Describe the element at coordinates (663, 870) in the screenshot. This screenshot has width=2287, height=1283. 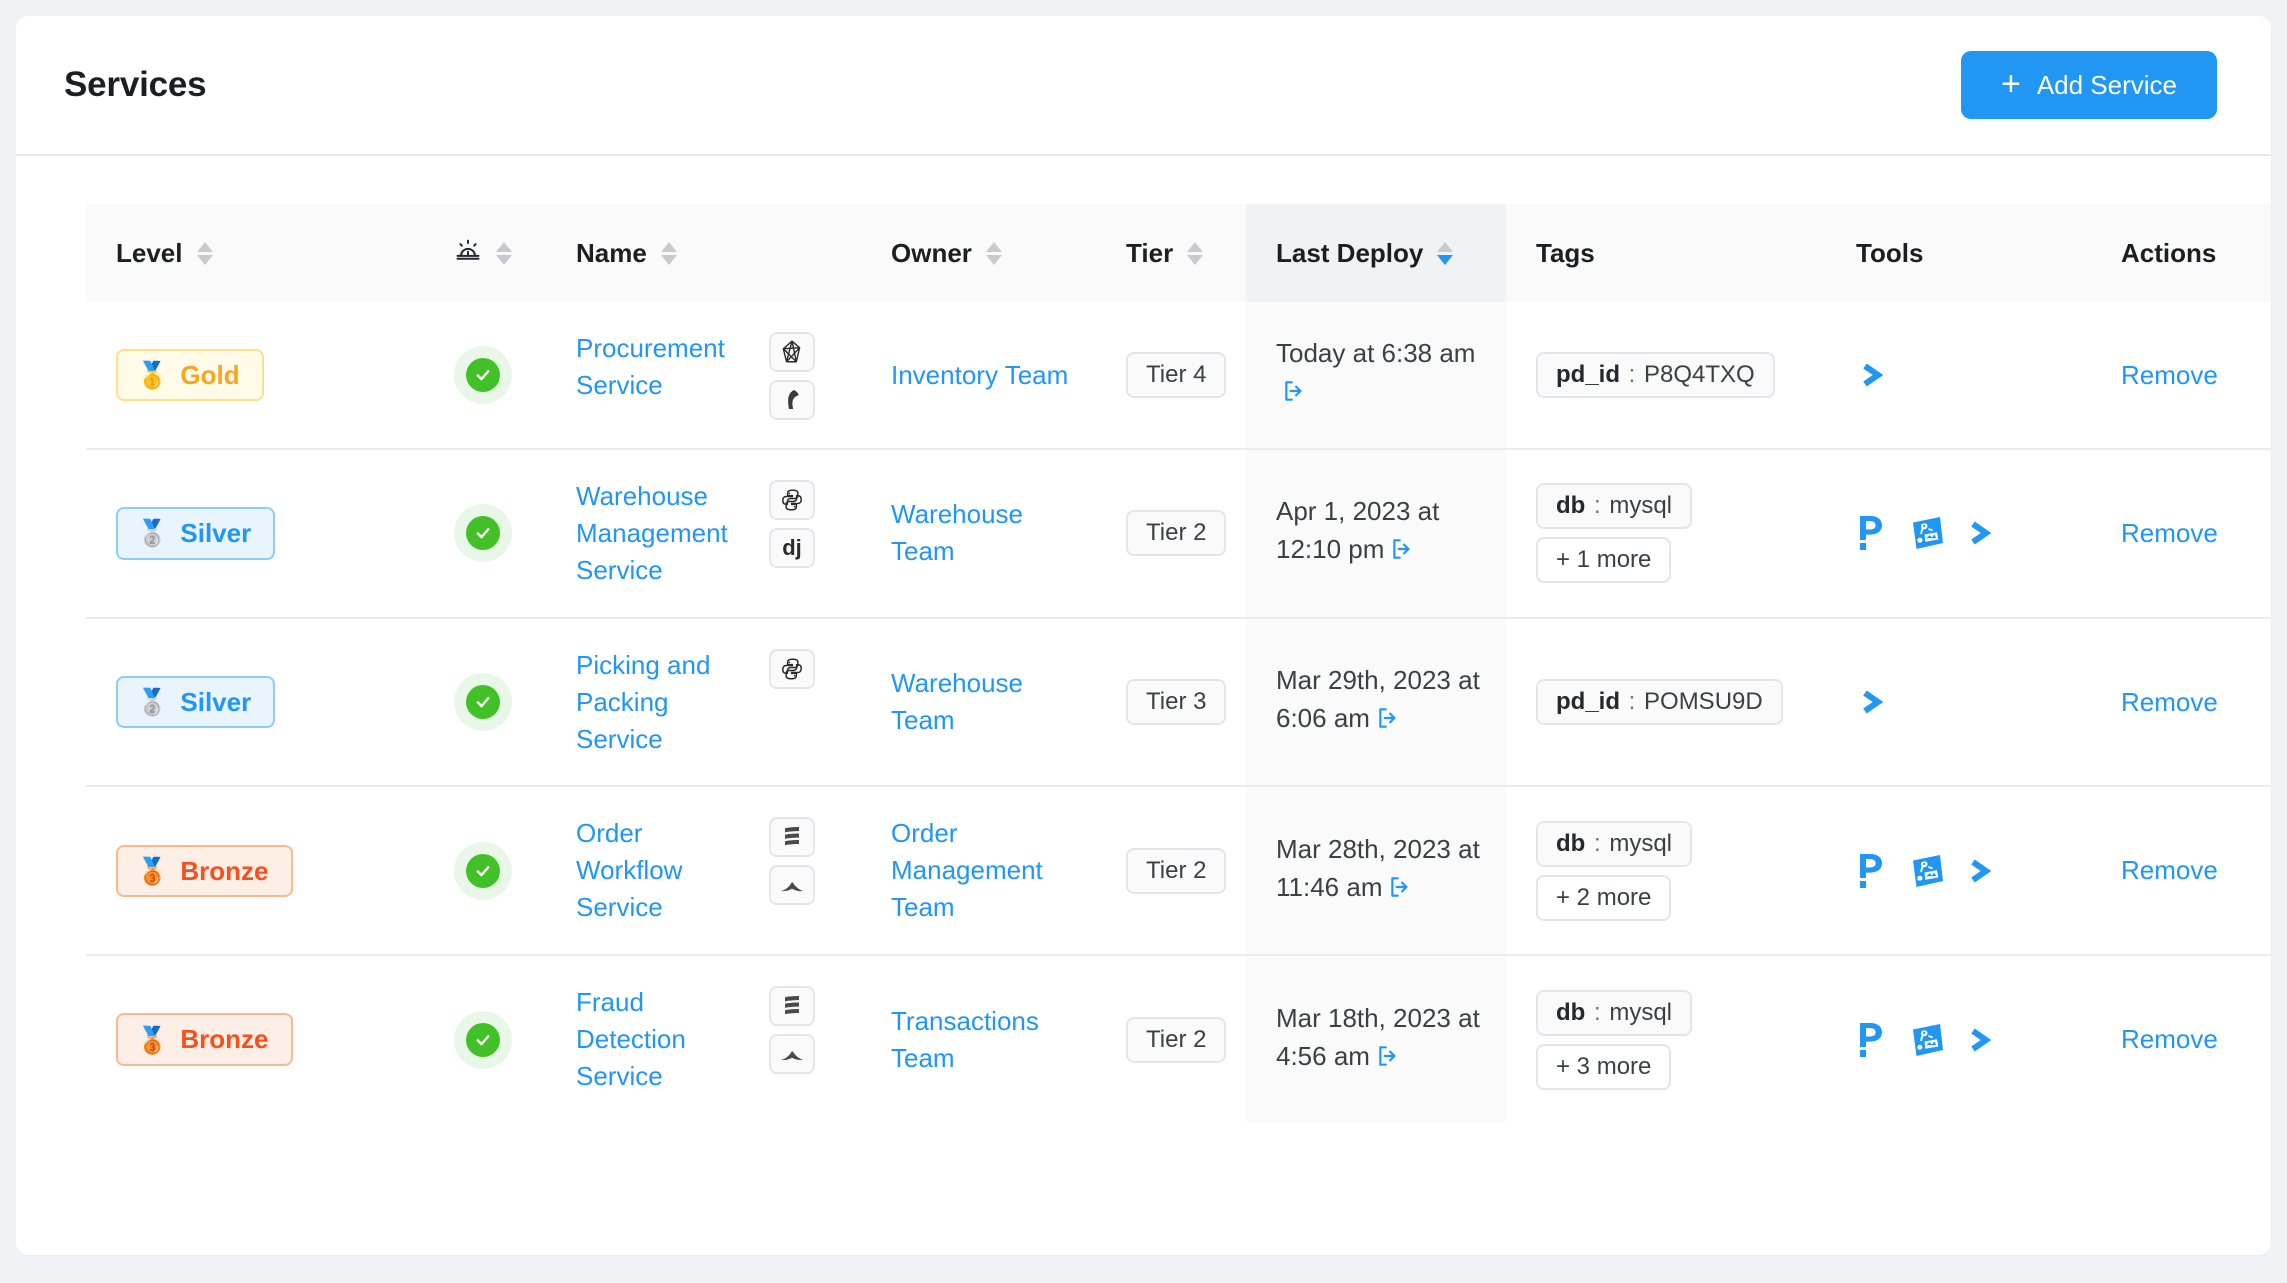
I see `service-name-link: Order Workflow Service` at that location.